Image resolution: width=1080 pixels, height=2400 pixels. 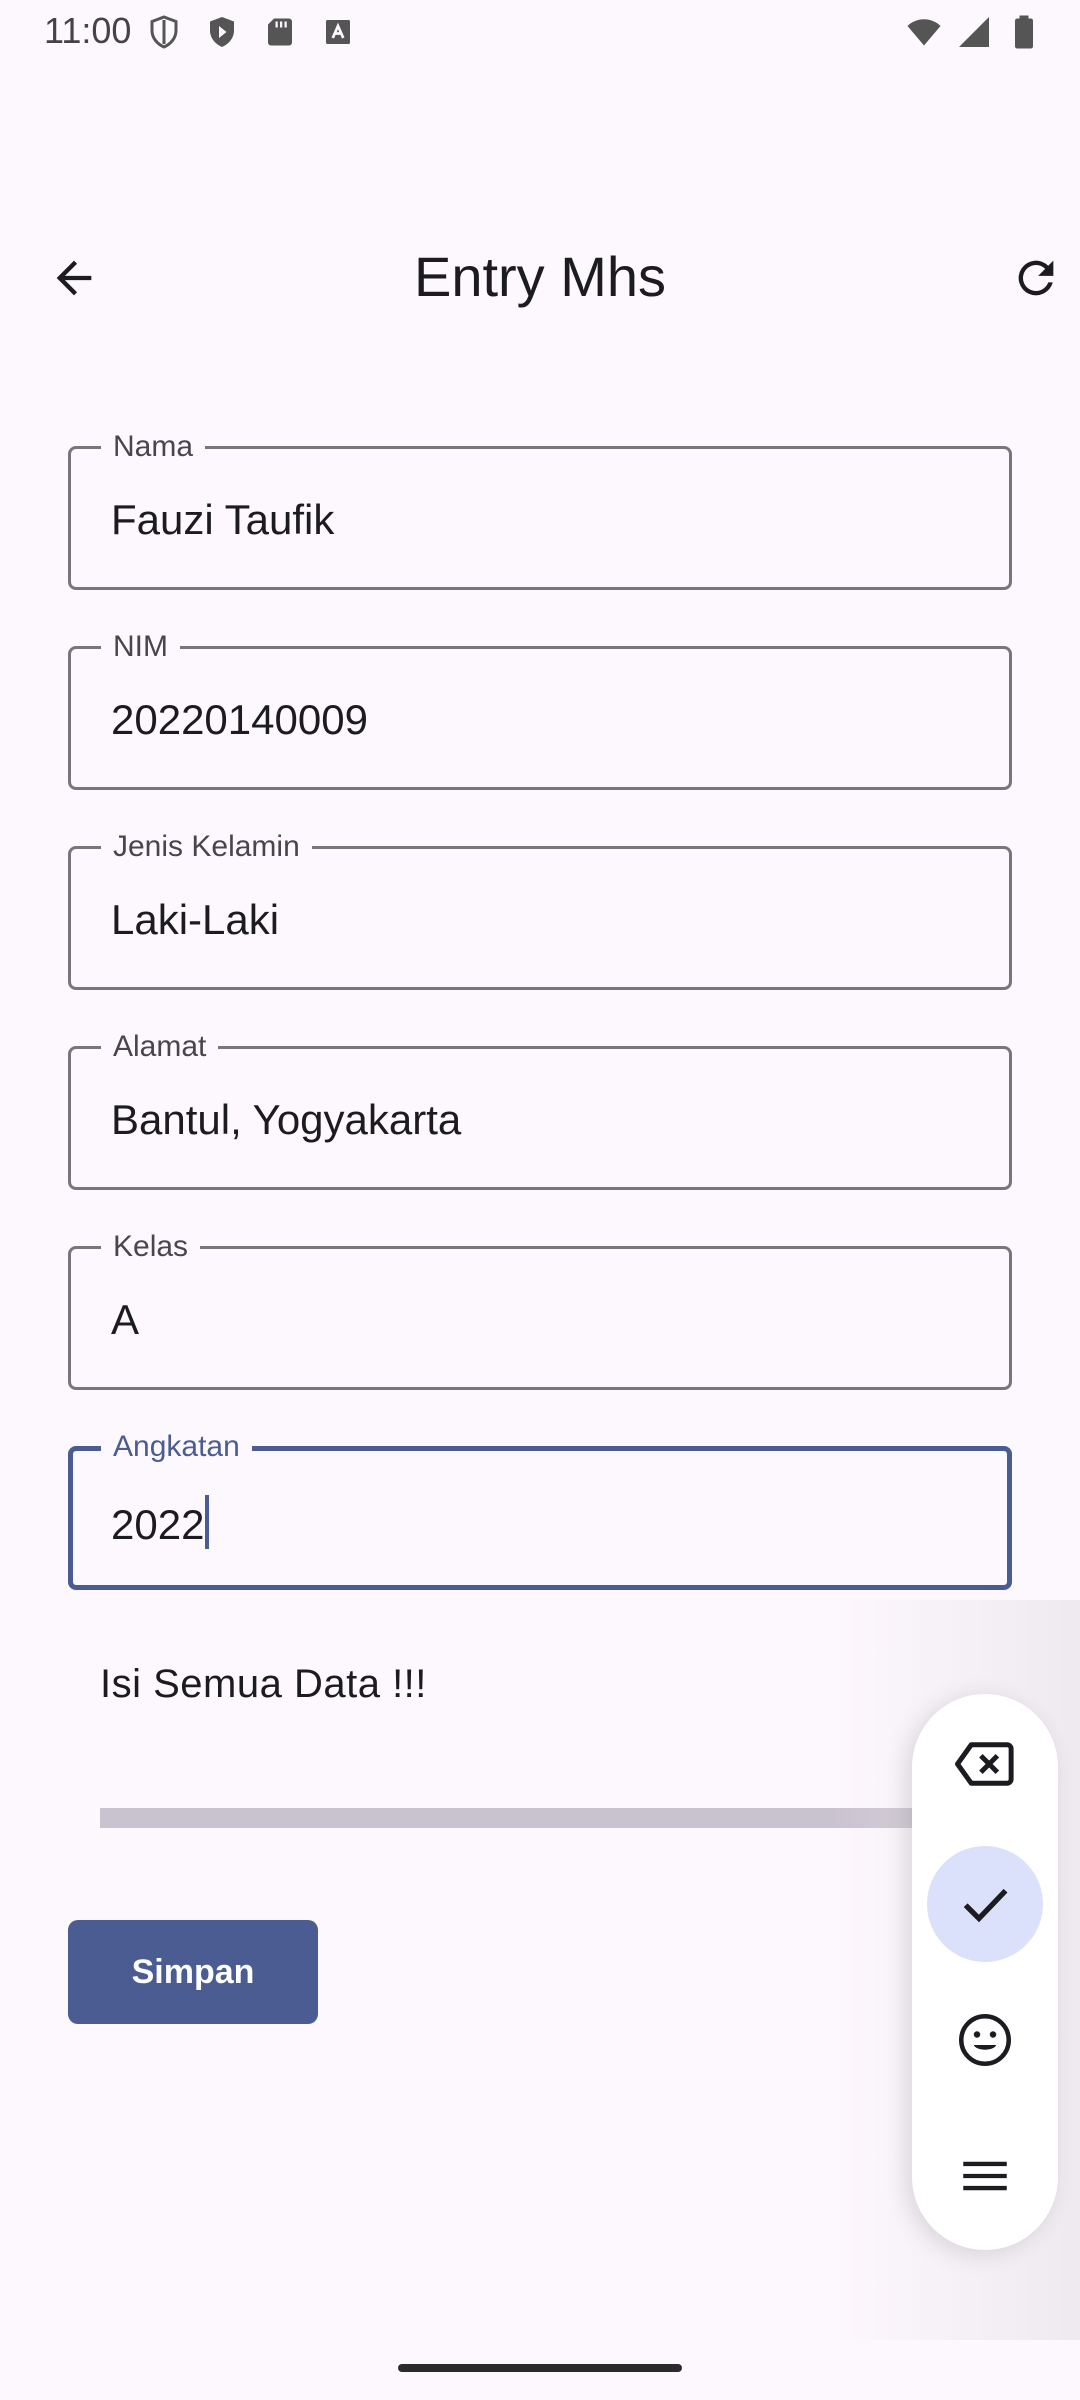 I want to click on nim-field: NIM 20220140009, so click(x=540, y=709).